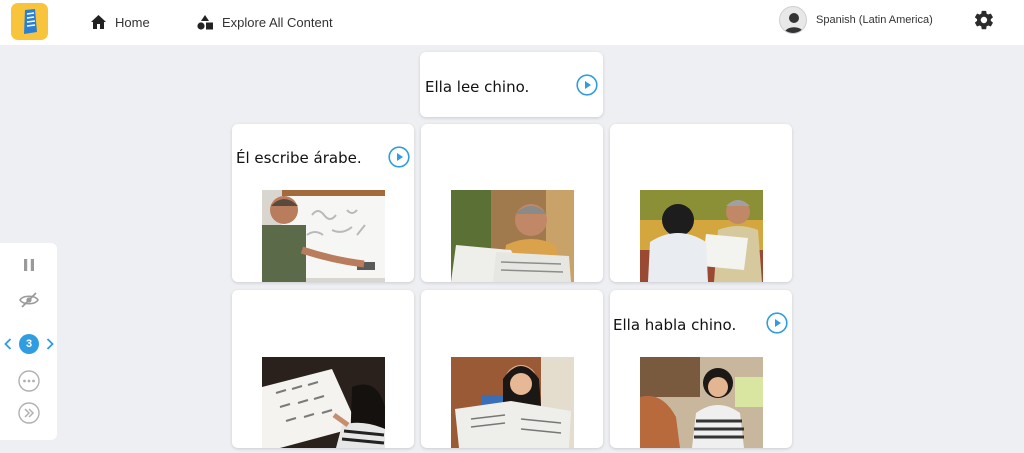  Describe the element at coordinates (794, 23) in the screenshot. I see `user-icon` at that location.